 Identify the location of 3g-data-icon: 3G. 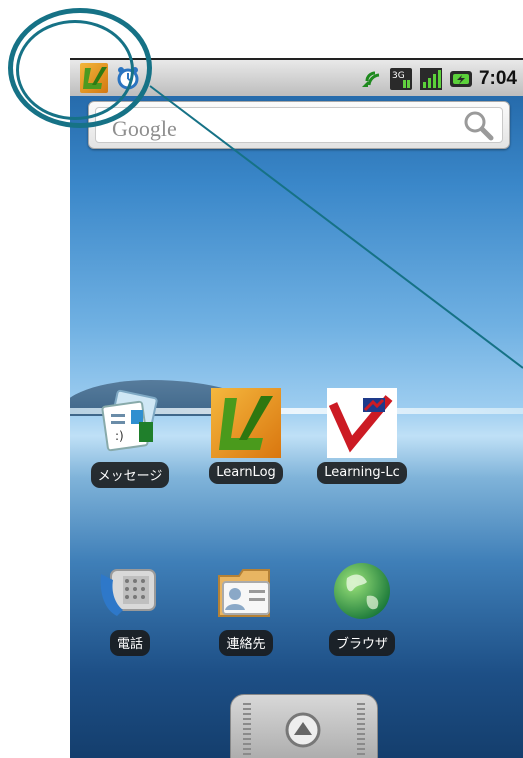
(400, 79).